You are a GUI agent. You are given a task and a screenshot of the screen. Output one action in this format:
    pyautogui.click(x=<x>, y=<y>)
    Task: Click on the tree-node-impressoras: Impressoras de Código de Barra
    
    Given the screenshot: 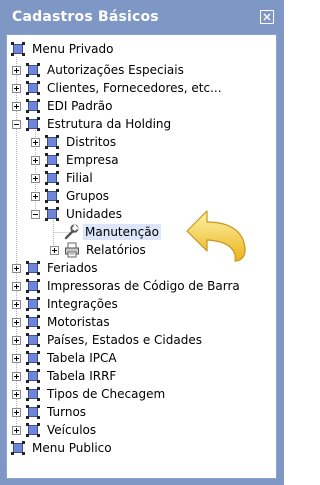 What is the action you would take?
    pyautogui.click(x=127, y=286)
    